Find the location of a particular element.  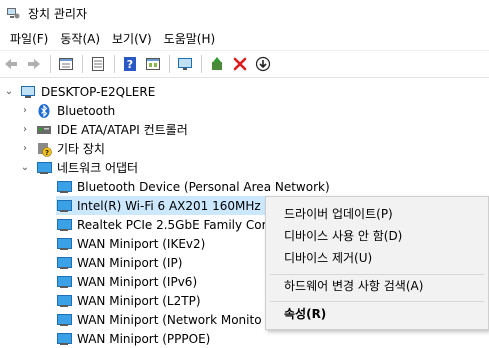

forward-icon is located at coordinates (34, 64).